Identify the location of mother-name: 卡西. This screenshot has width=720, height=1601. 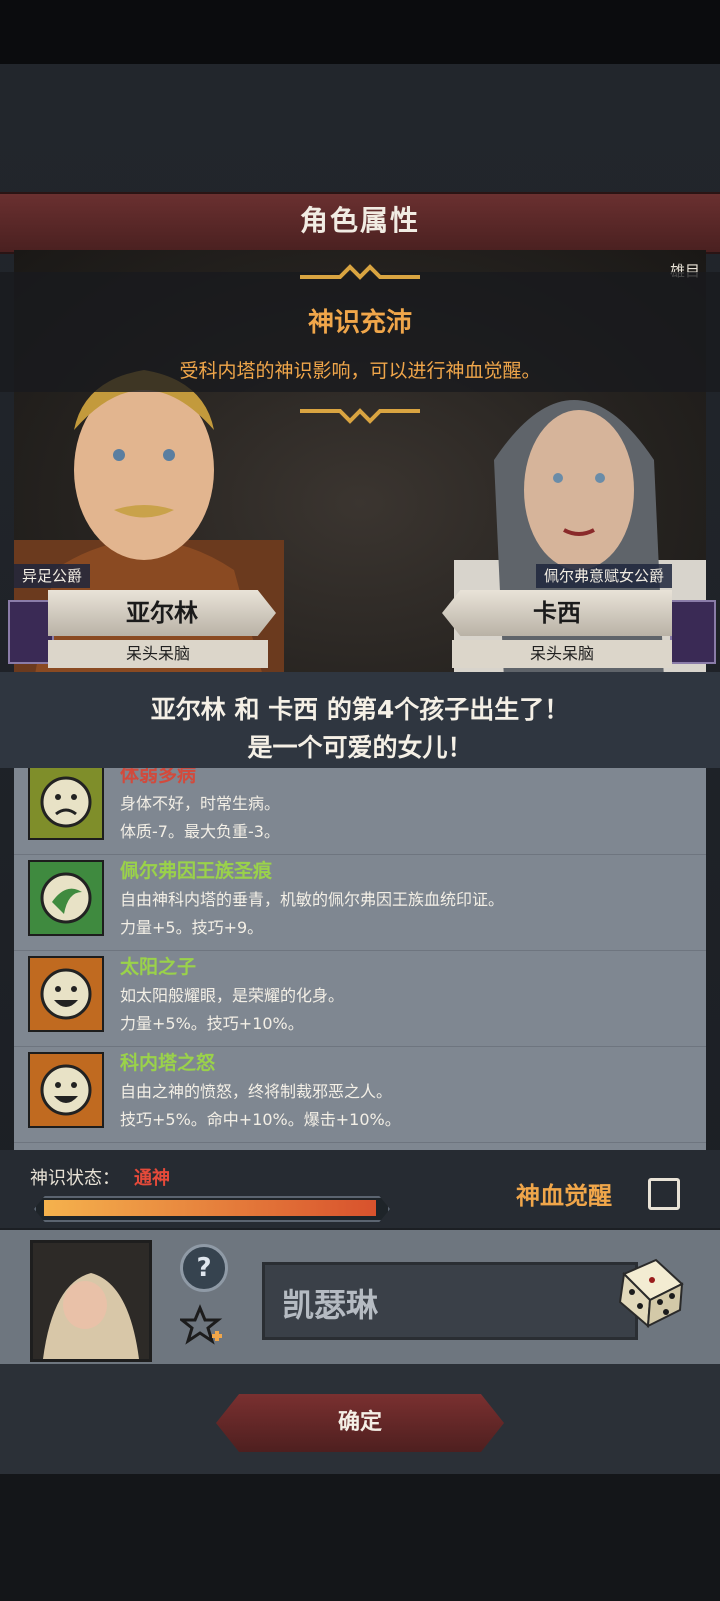
(557, 613).